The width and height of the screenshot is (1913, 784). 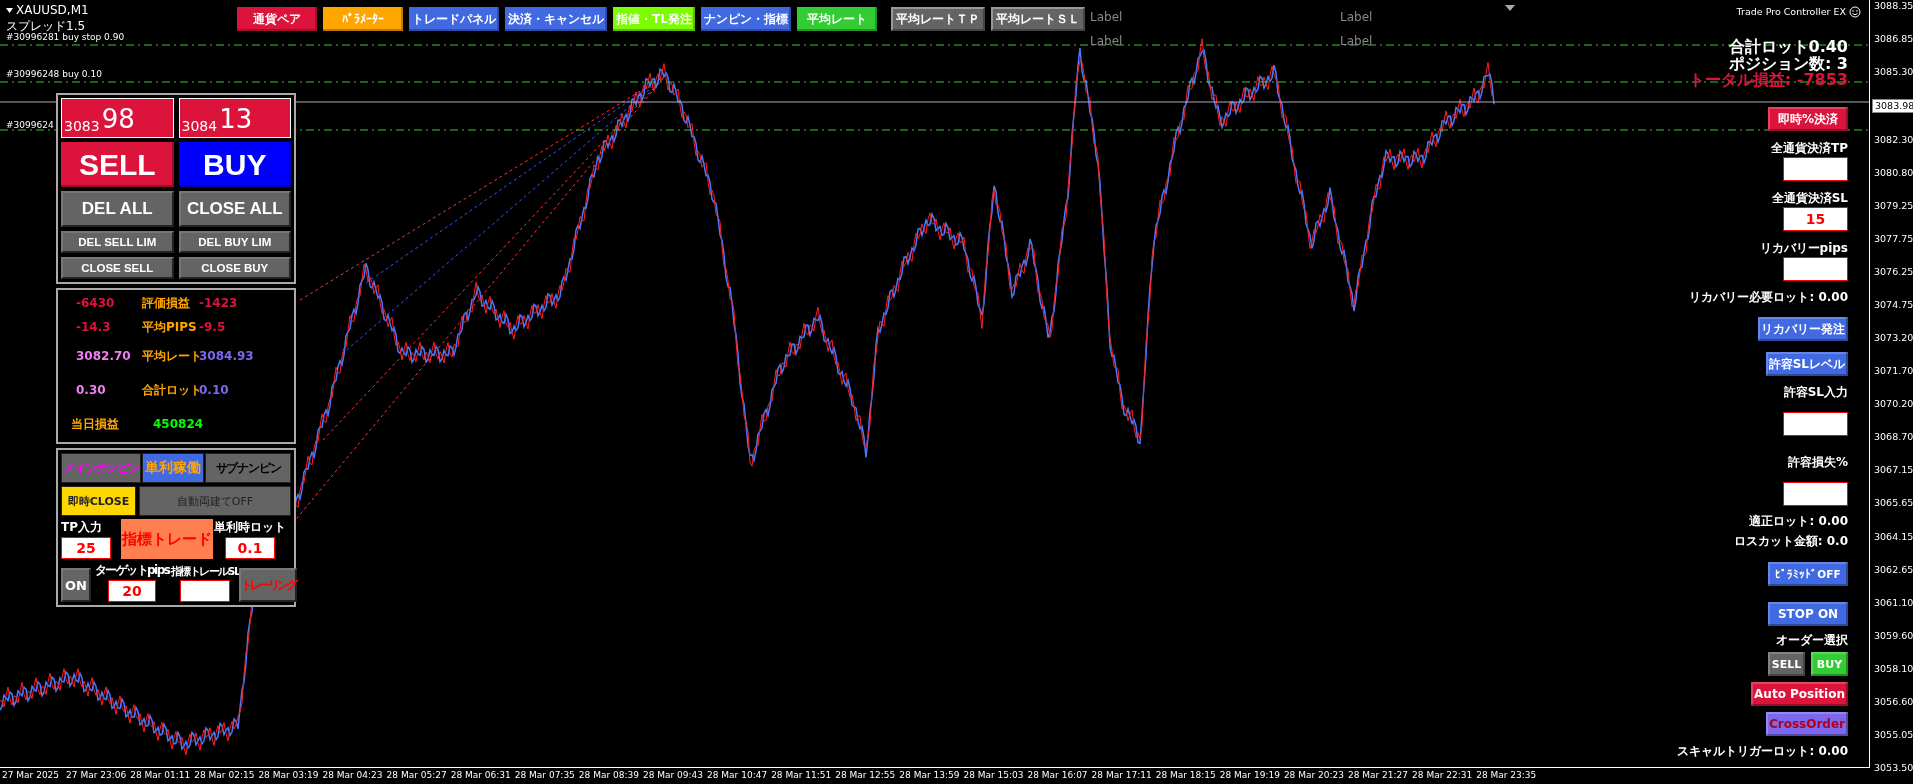 What do you see at coordinates (234, 209) in the screenshot?
I see `action-button: CLOSE ALL` at bounding box center [234, 209].